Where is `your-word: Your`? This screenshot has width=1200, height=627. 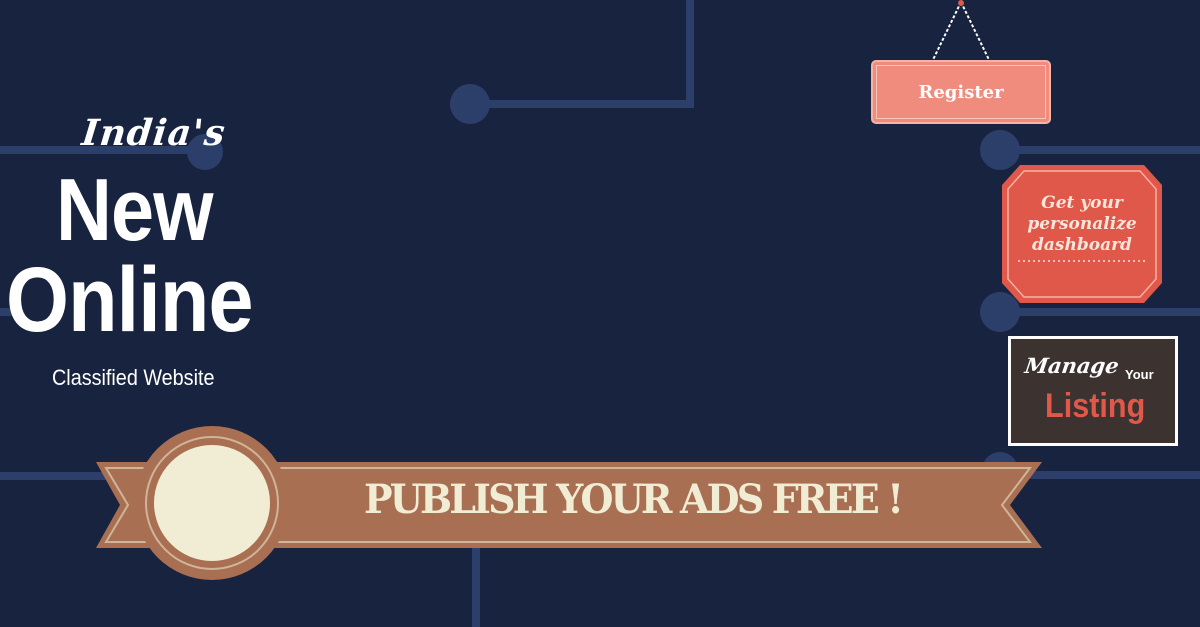 your-word: Your is located at coordinates (1139, 374).